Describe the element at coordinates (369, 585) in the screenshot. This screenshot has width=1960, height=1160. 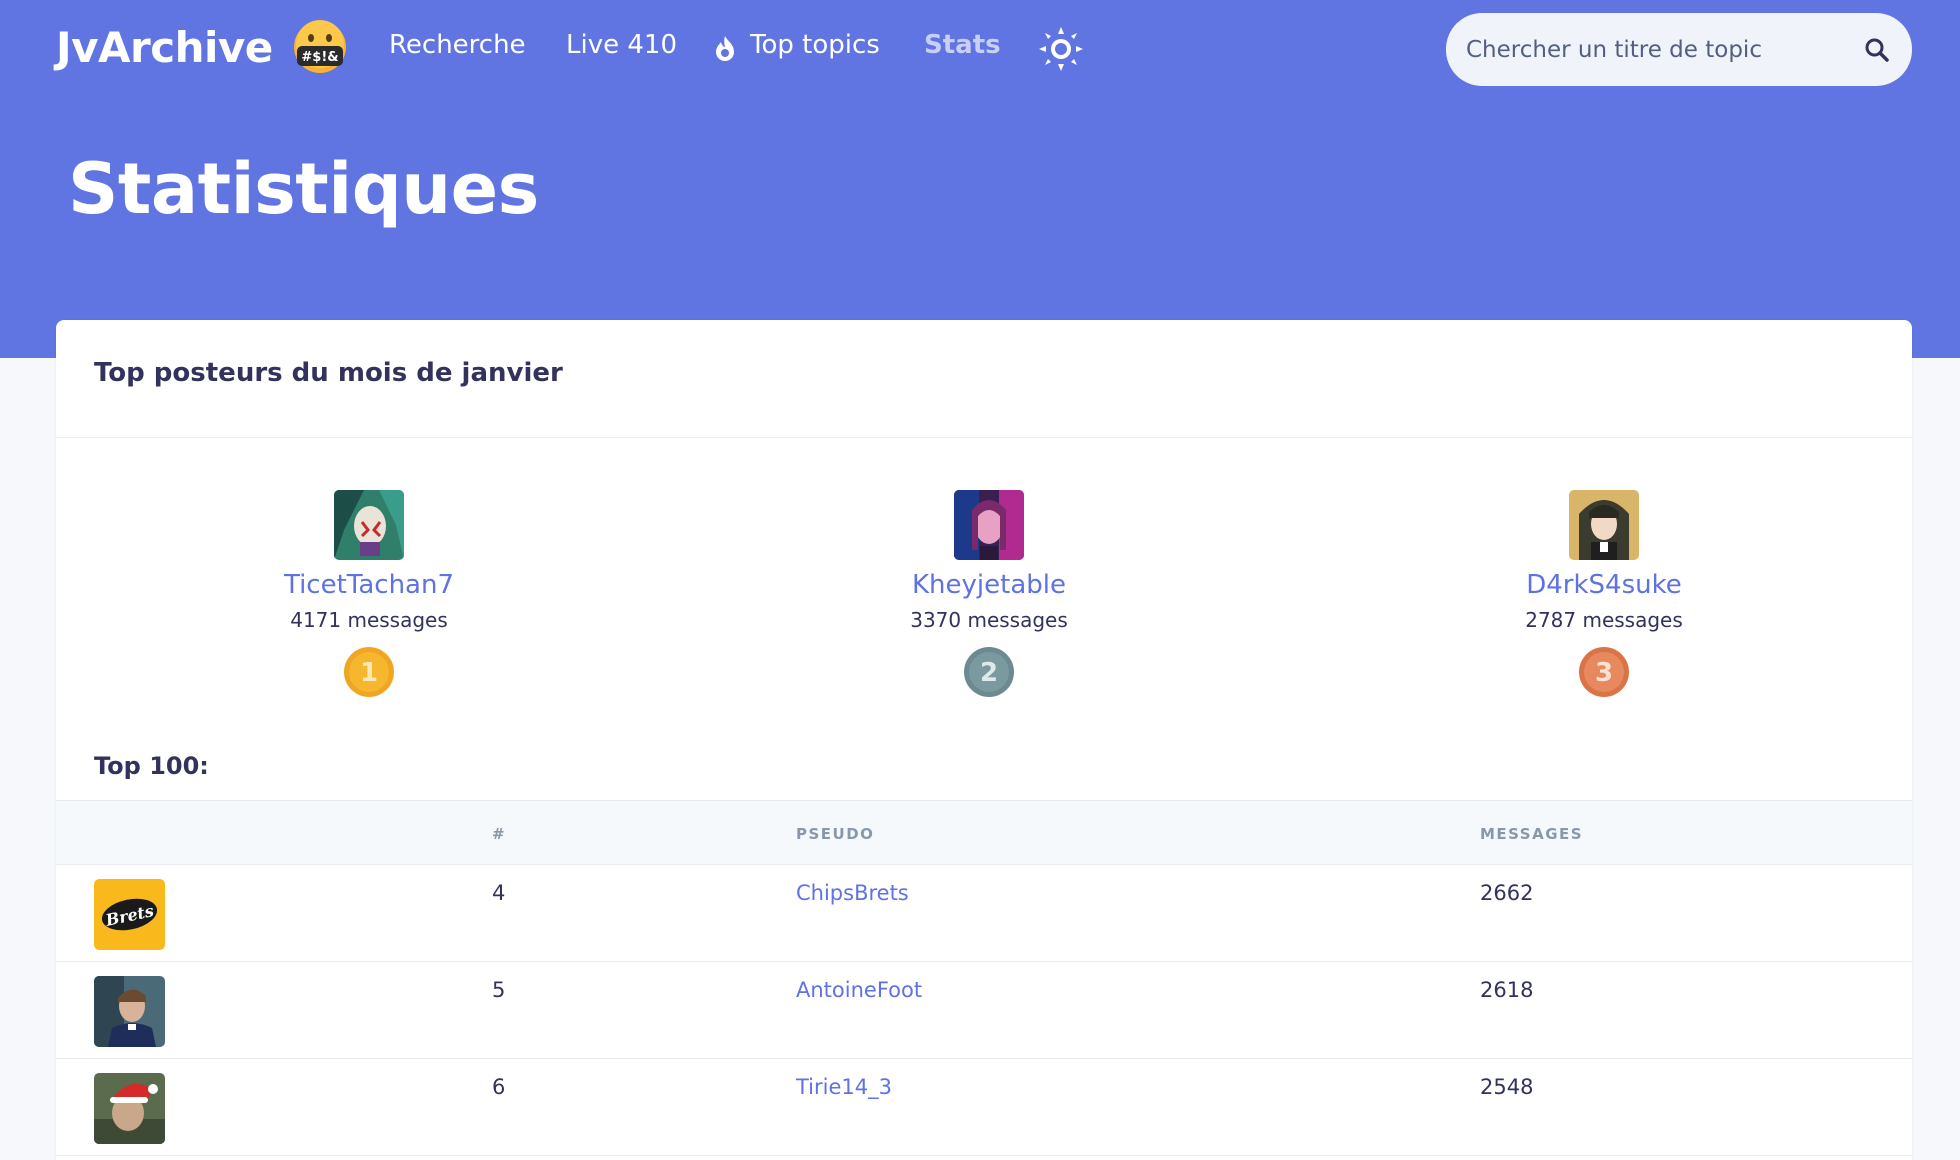
I see `podium-pseudo-link: TicetTachan7` at that location.